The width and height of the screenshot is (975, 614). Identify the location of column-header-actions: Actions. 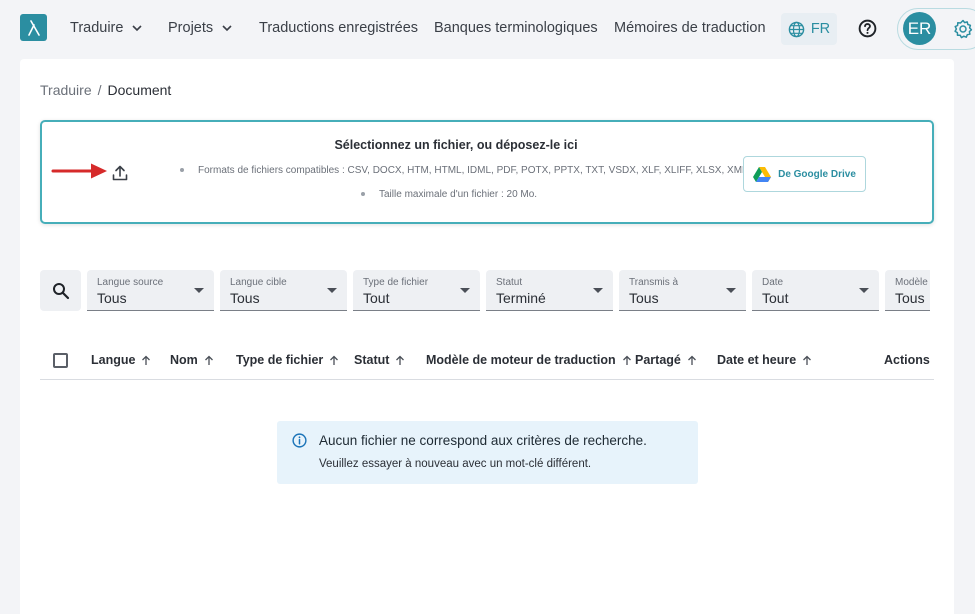
(907, 360).